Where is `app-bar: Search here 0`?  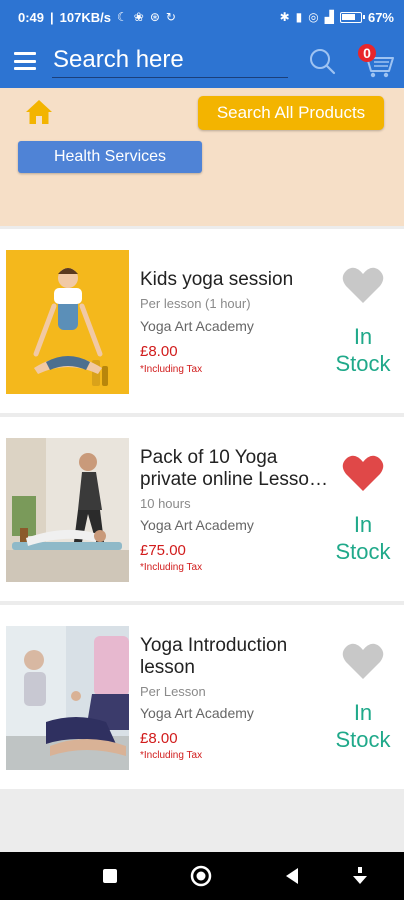
app-bar: Search here 0 is located at coordinates (202, 61).